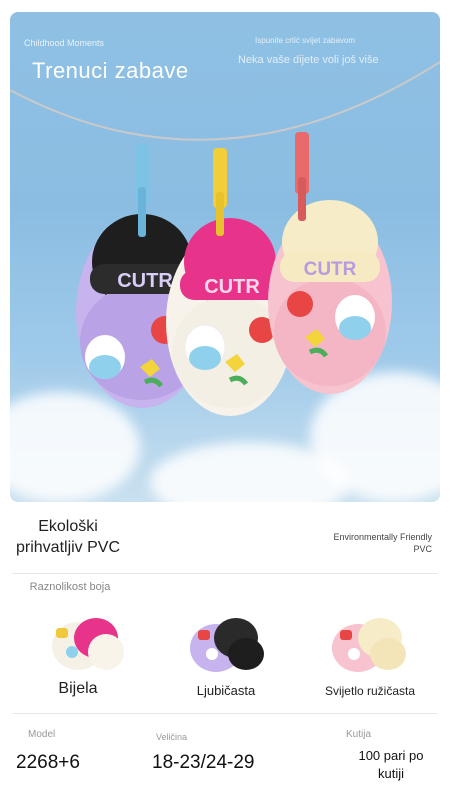 The width and height of the screenshot is (450, 800). Describe the element at coordinates (382, 543) in the screenshot. I see `material-english: Environmentally Friendly PVC` at that location.